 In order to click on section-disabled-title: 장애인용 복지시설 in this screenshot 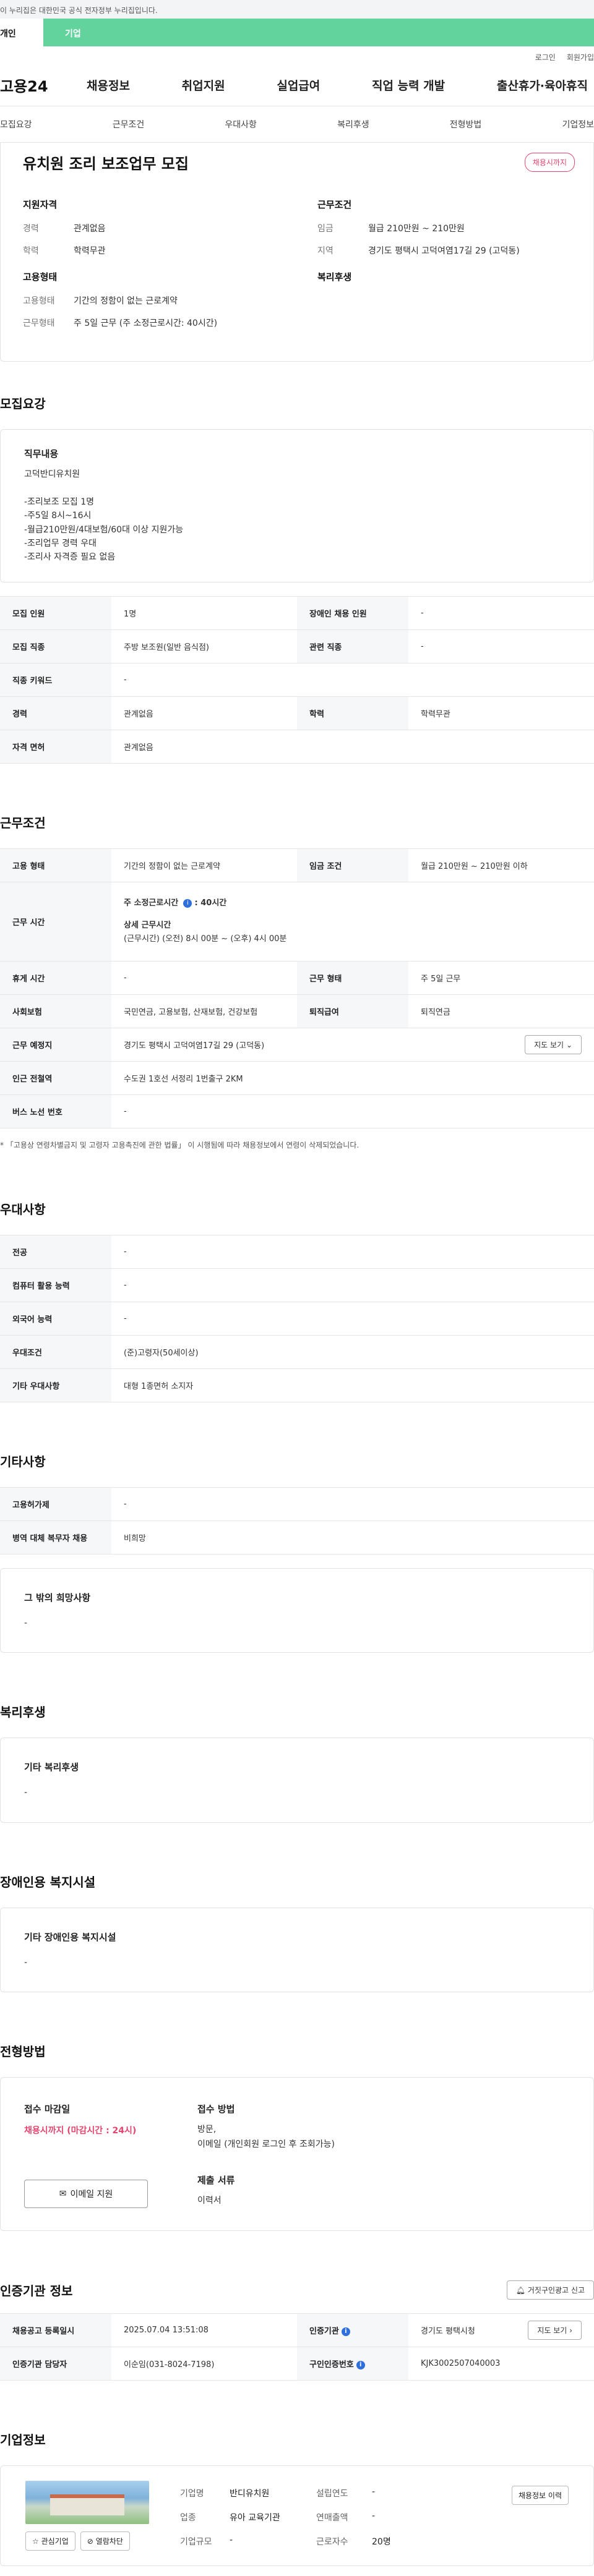, I will do `click(48, 1882)`.